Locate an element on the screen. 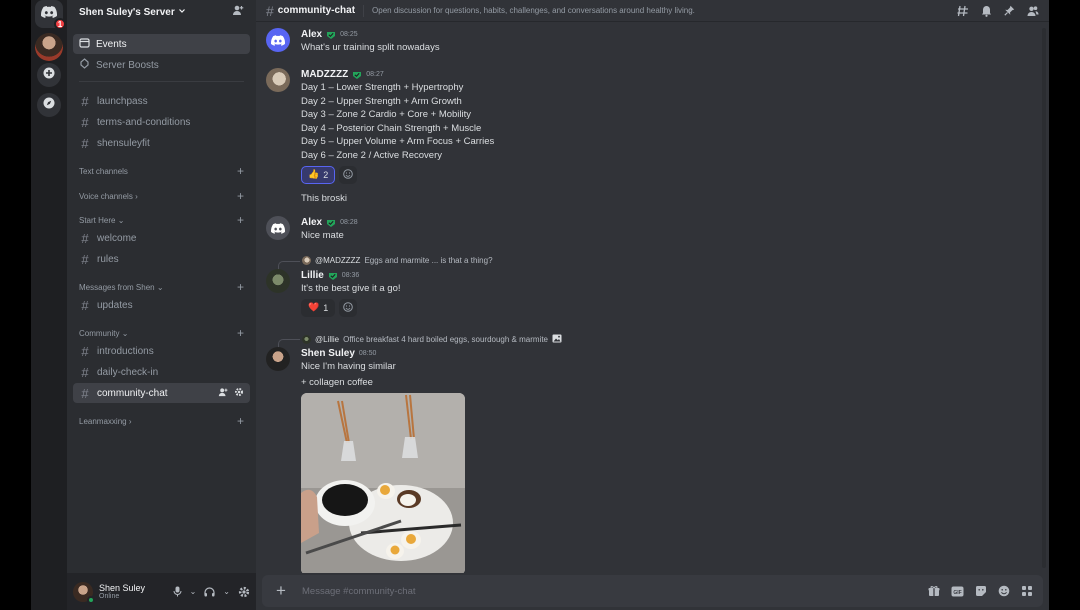 The height and width of the screenshot is (610, 1080). apps-icon is located at coordinates (1027, 591).